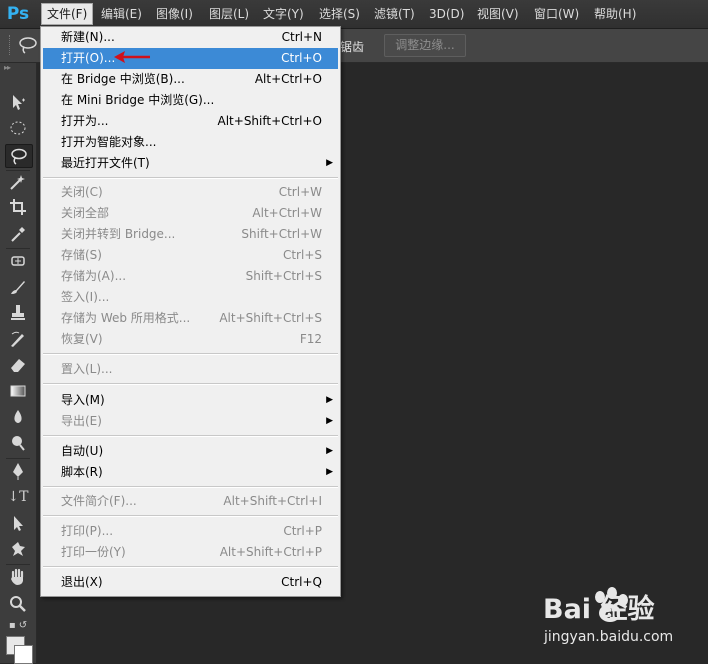  Describe the element at coordinates (18, 365) in the screenshot. I see `eraser-icon` at that location.